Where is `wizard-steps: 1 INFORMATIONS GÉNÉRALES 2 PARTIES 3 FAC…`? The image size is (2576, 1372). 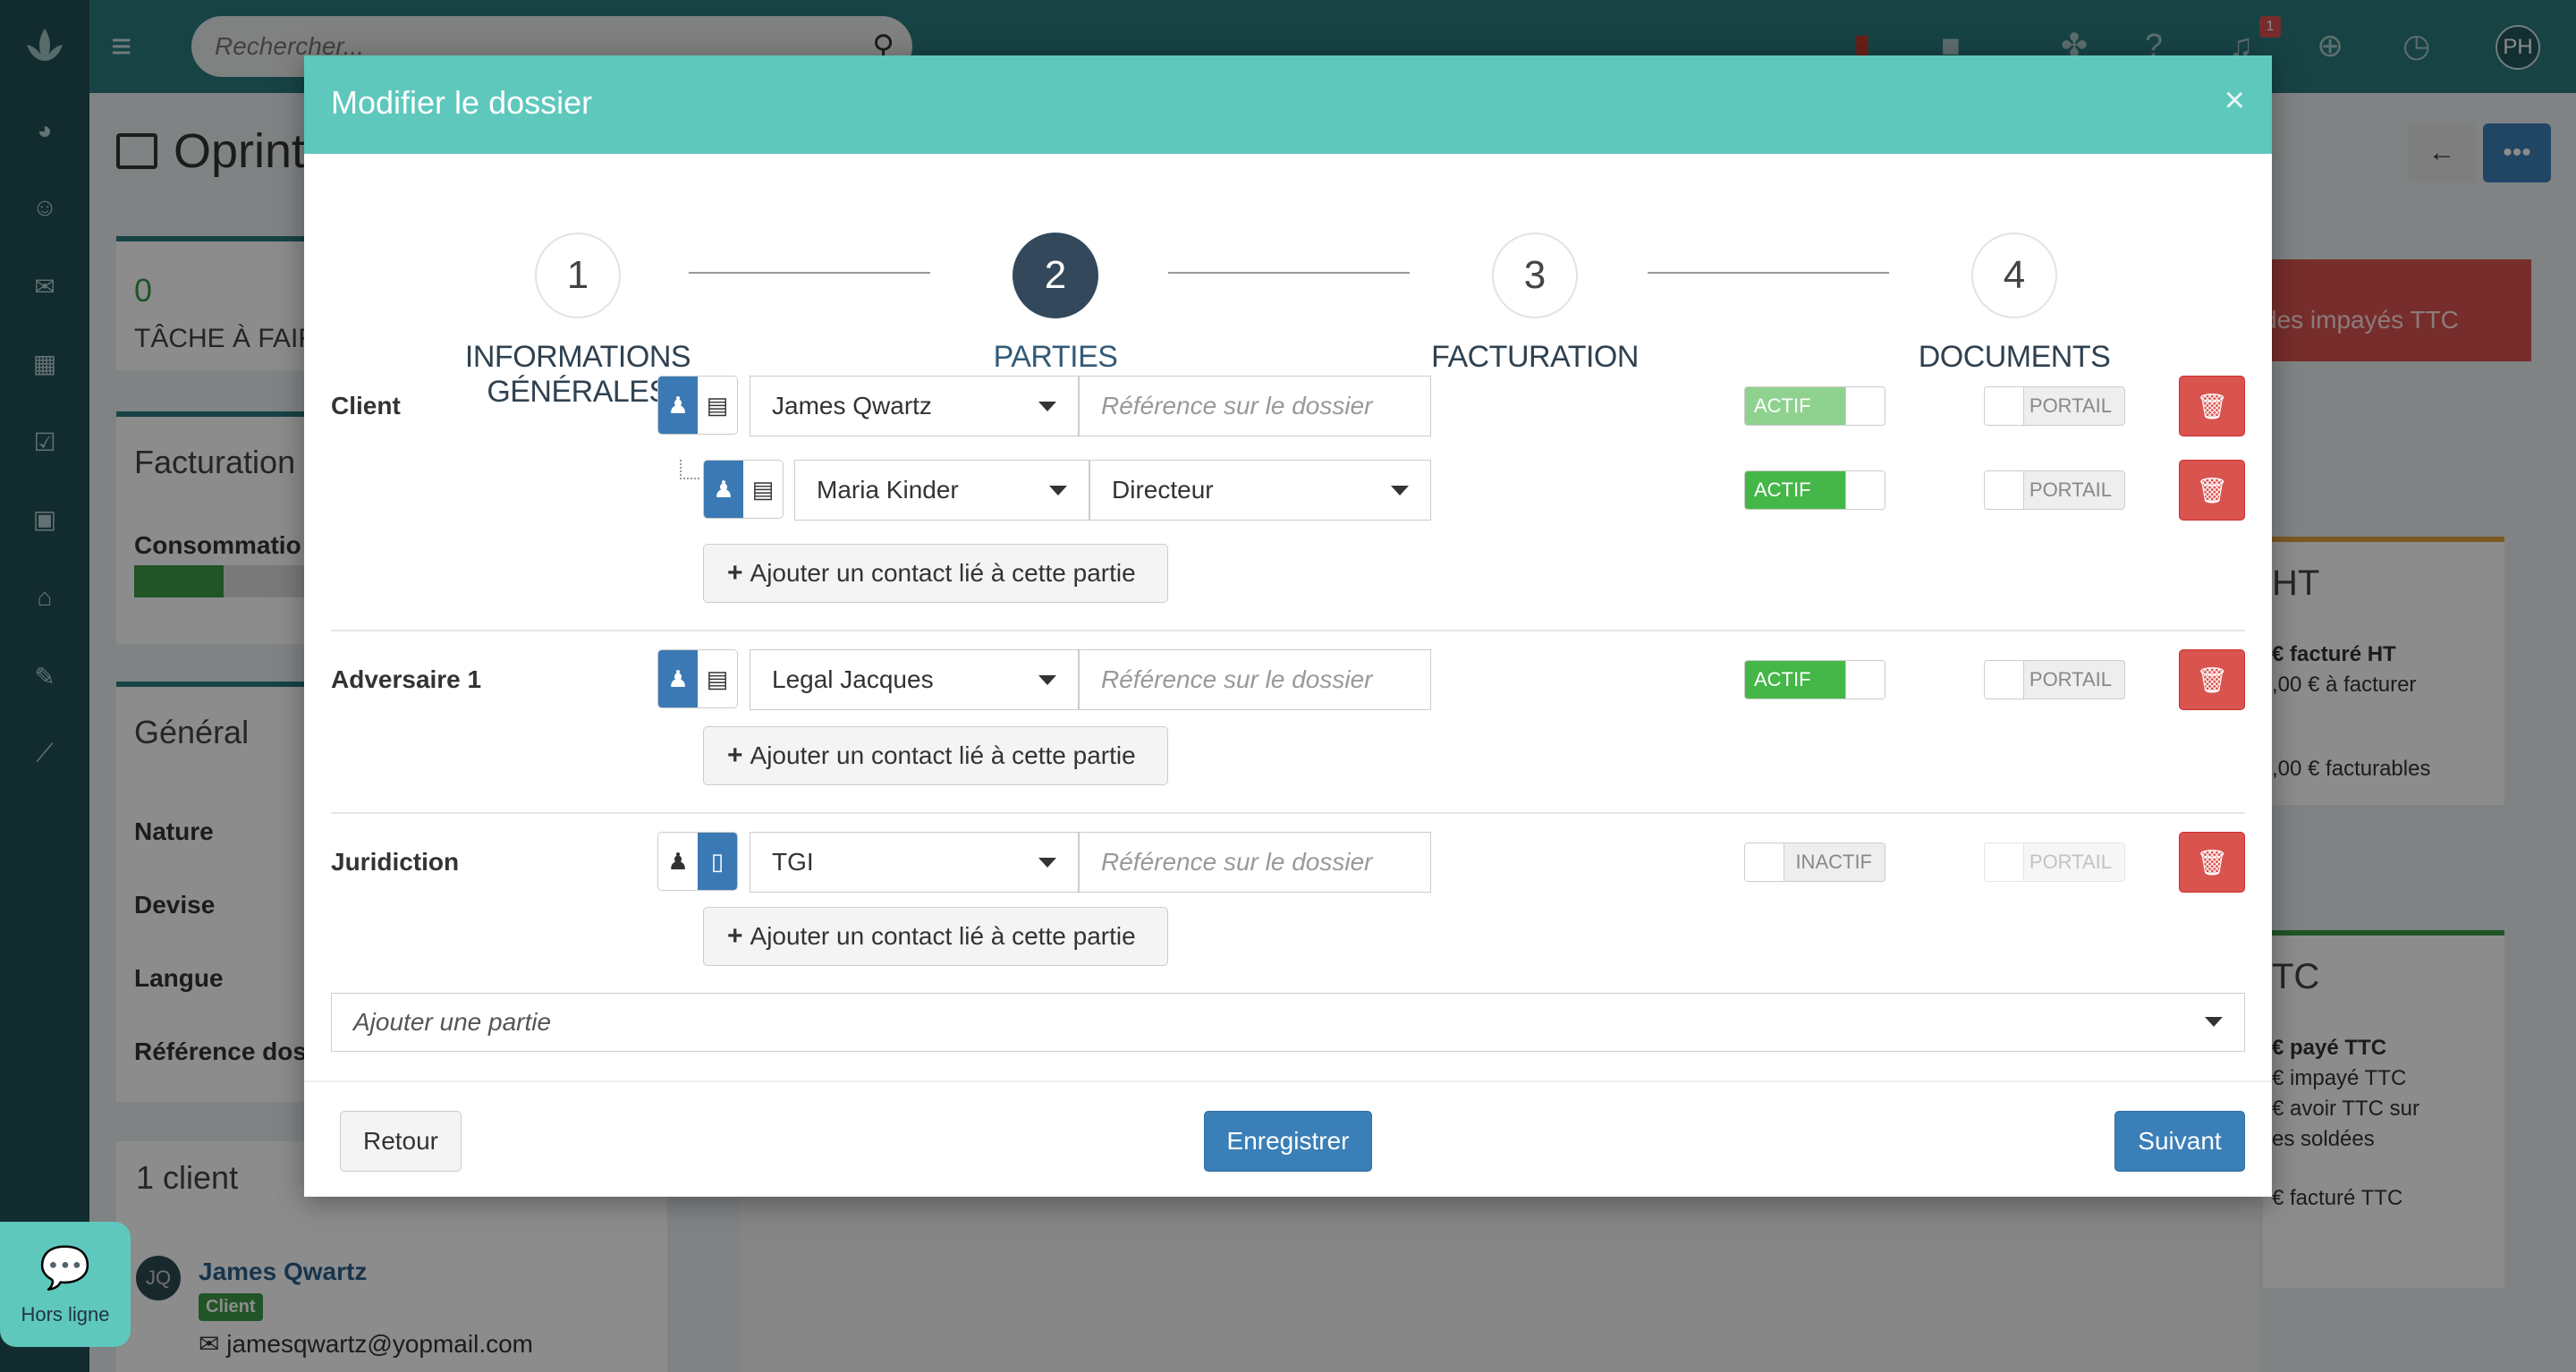 wizard-steps: 1 INFORMATIONS GÉNÉRALES 2 PARTIES 3 FAC… is located at coordinates (1288, 281).